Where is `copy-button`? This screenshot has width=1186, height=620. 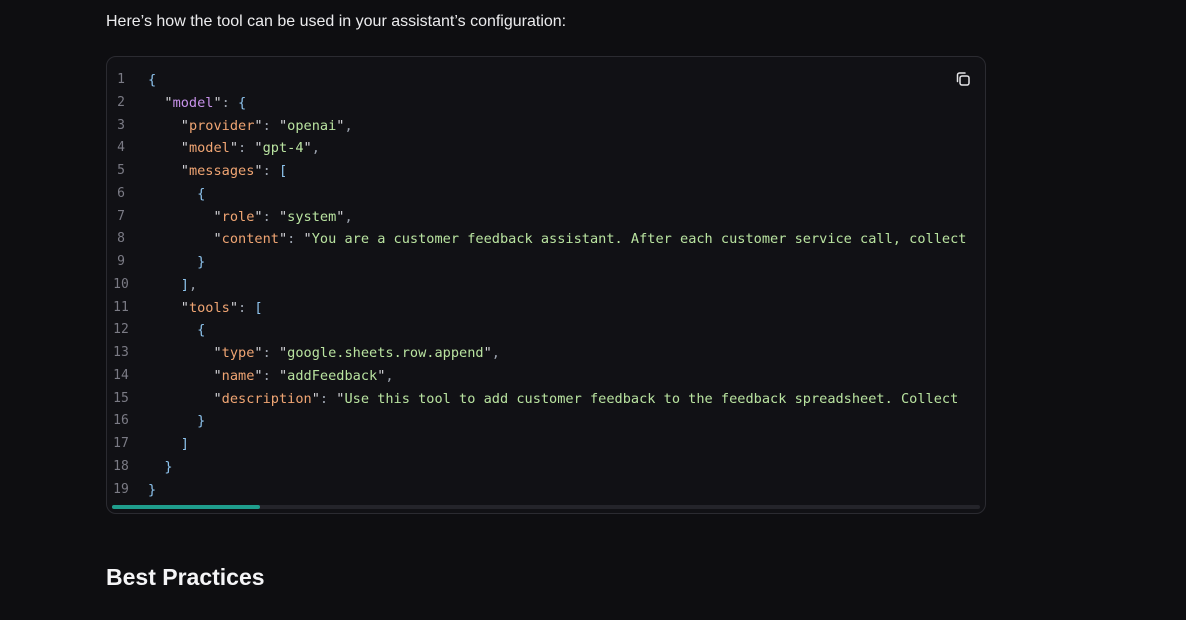 copy-button is located at coordinates (963, 79).